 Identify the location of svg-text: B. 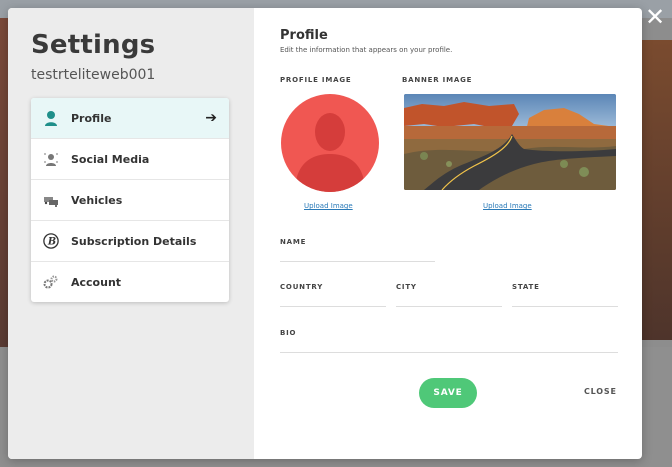
(51, 242).